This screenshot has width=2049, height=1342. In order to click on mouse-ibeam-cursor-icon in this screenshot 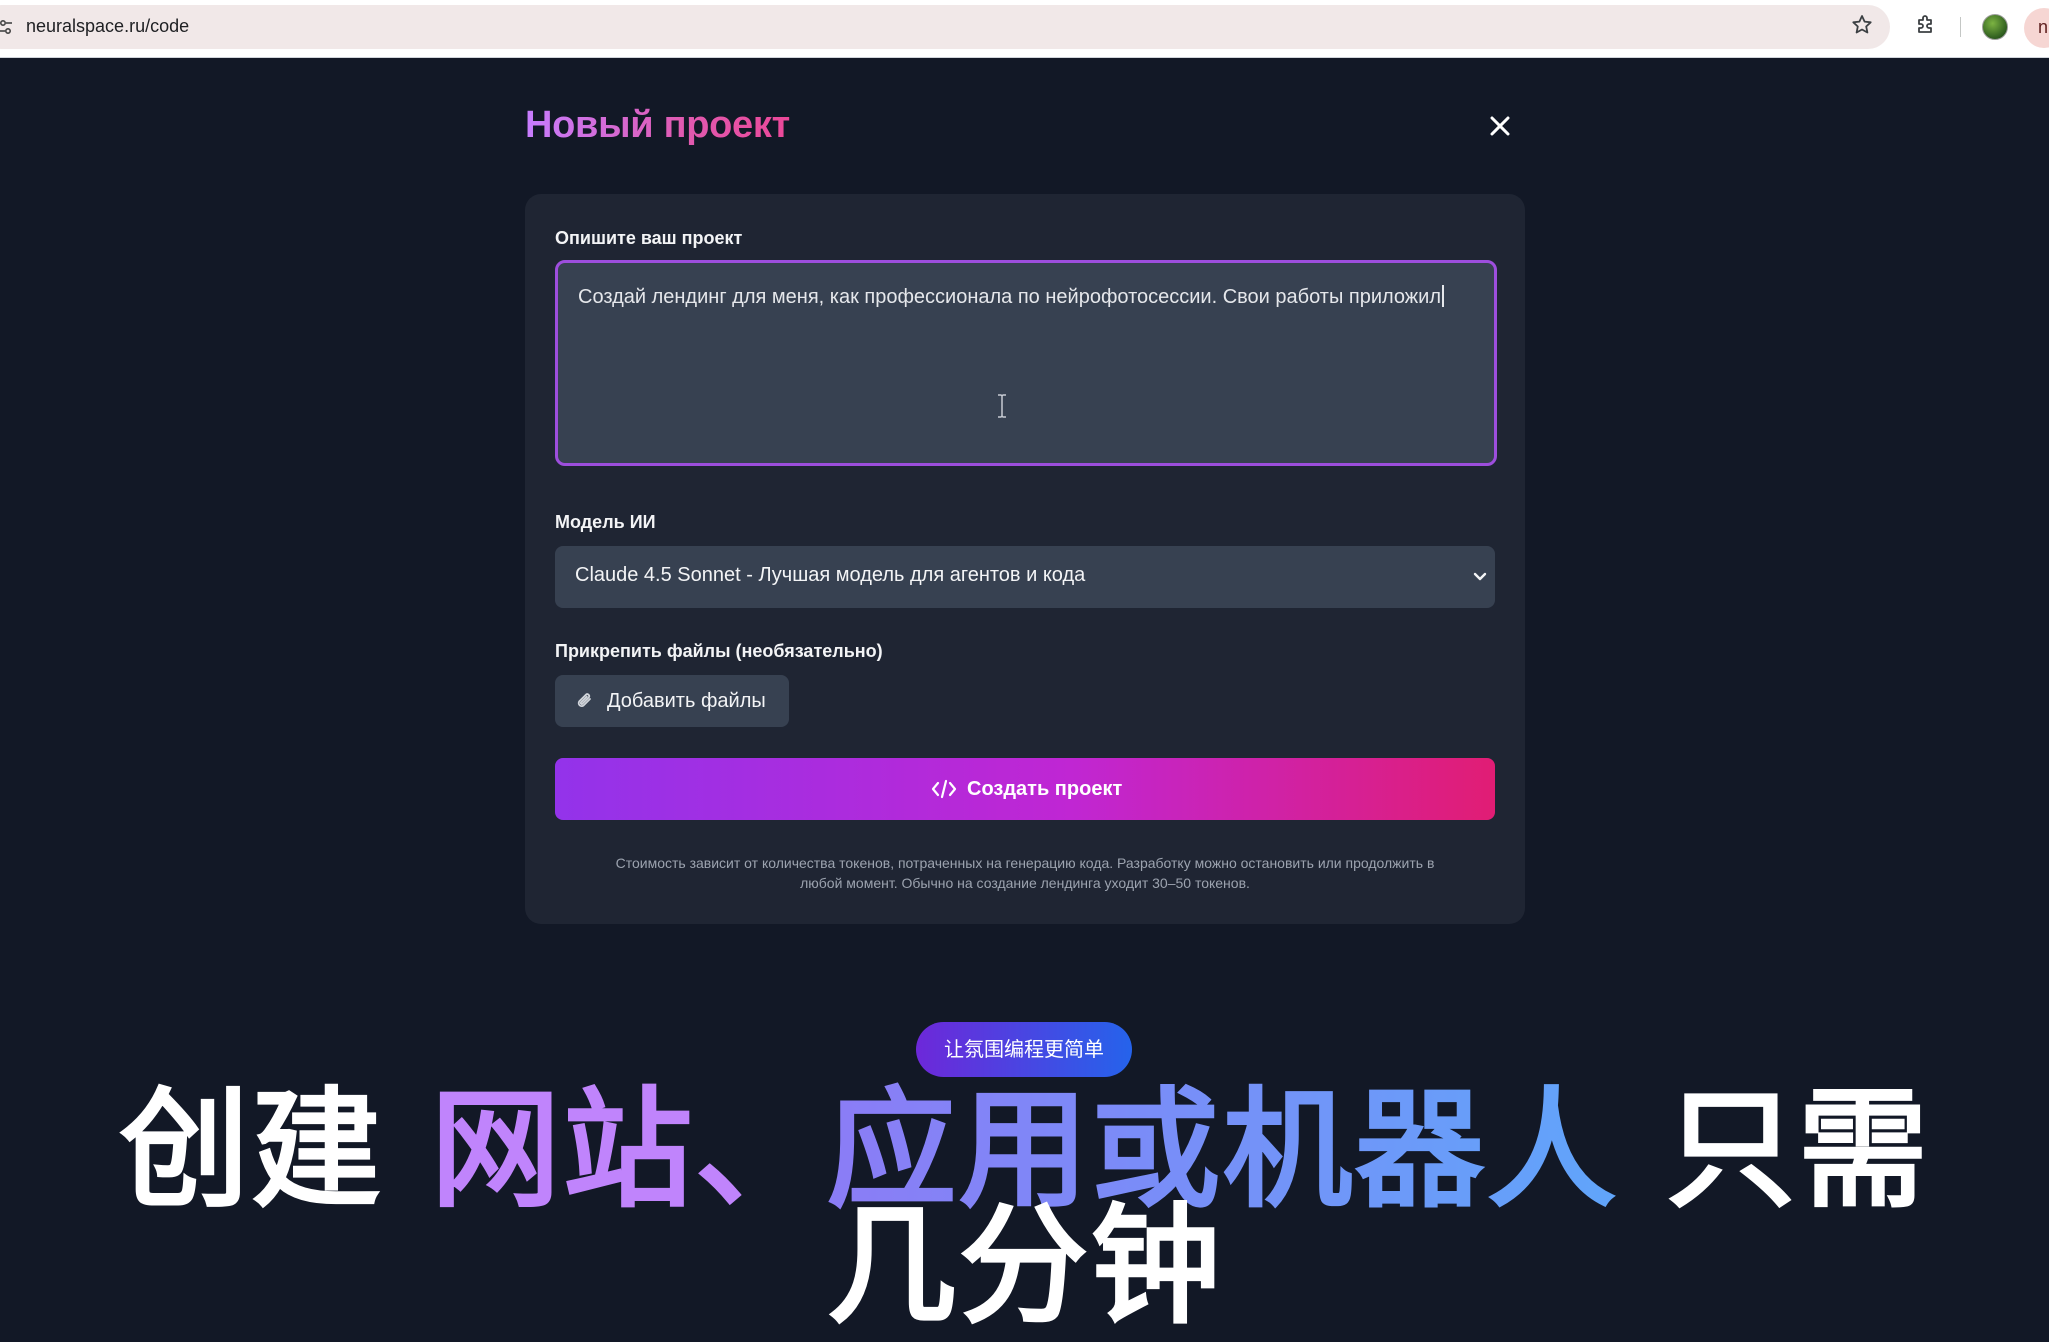, I will do `click(1002, 406)`.